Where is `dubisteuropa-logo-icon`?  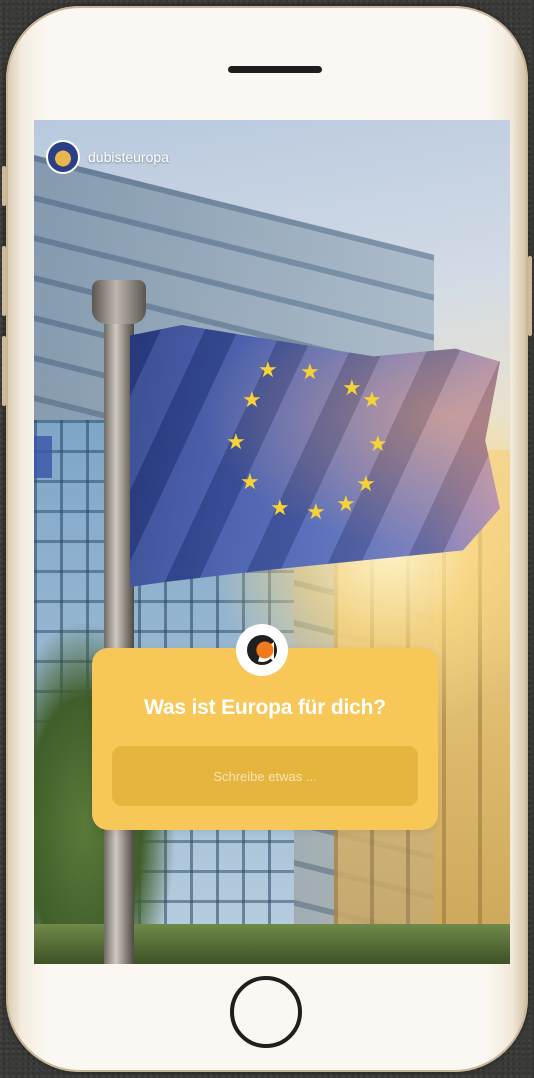
dubisteuropa-logo-icon is located at coordinates (262, 650).